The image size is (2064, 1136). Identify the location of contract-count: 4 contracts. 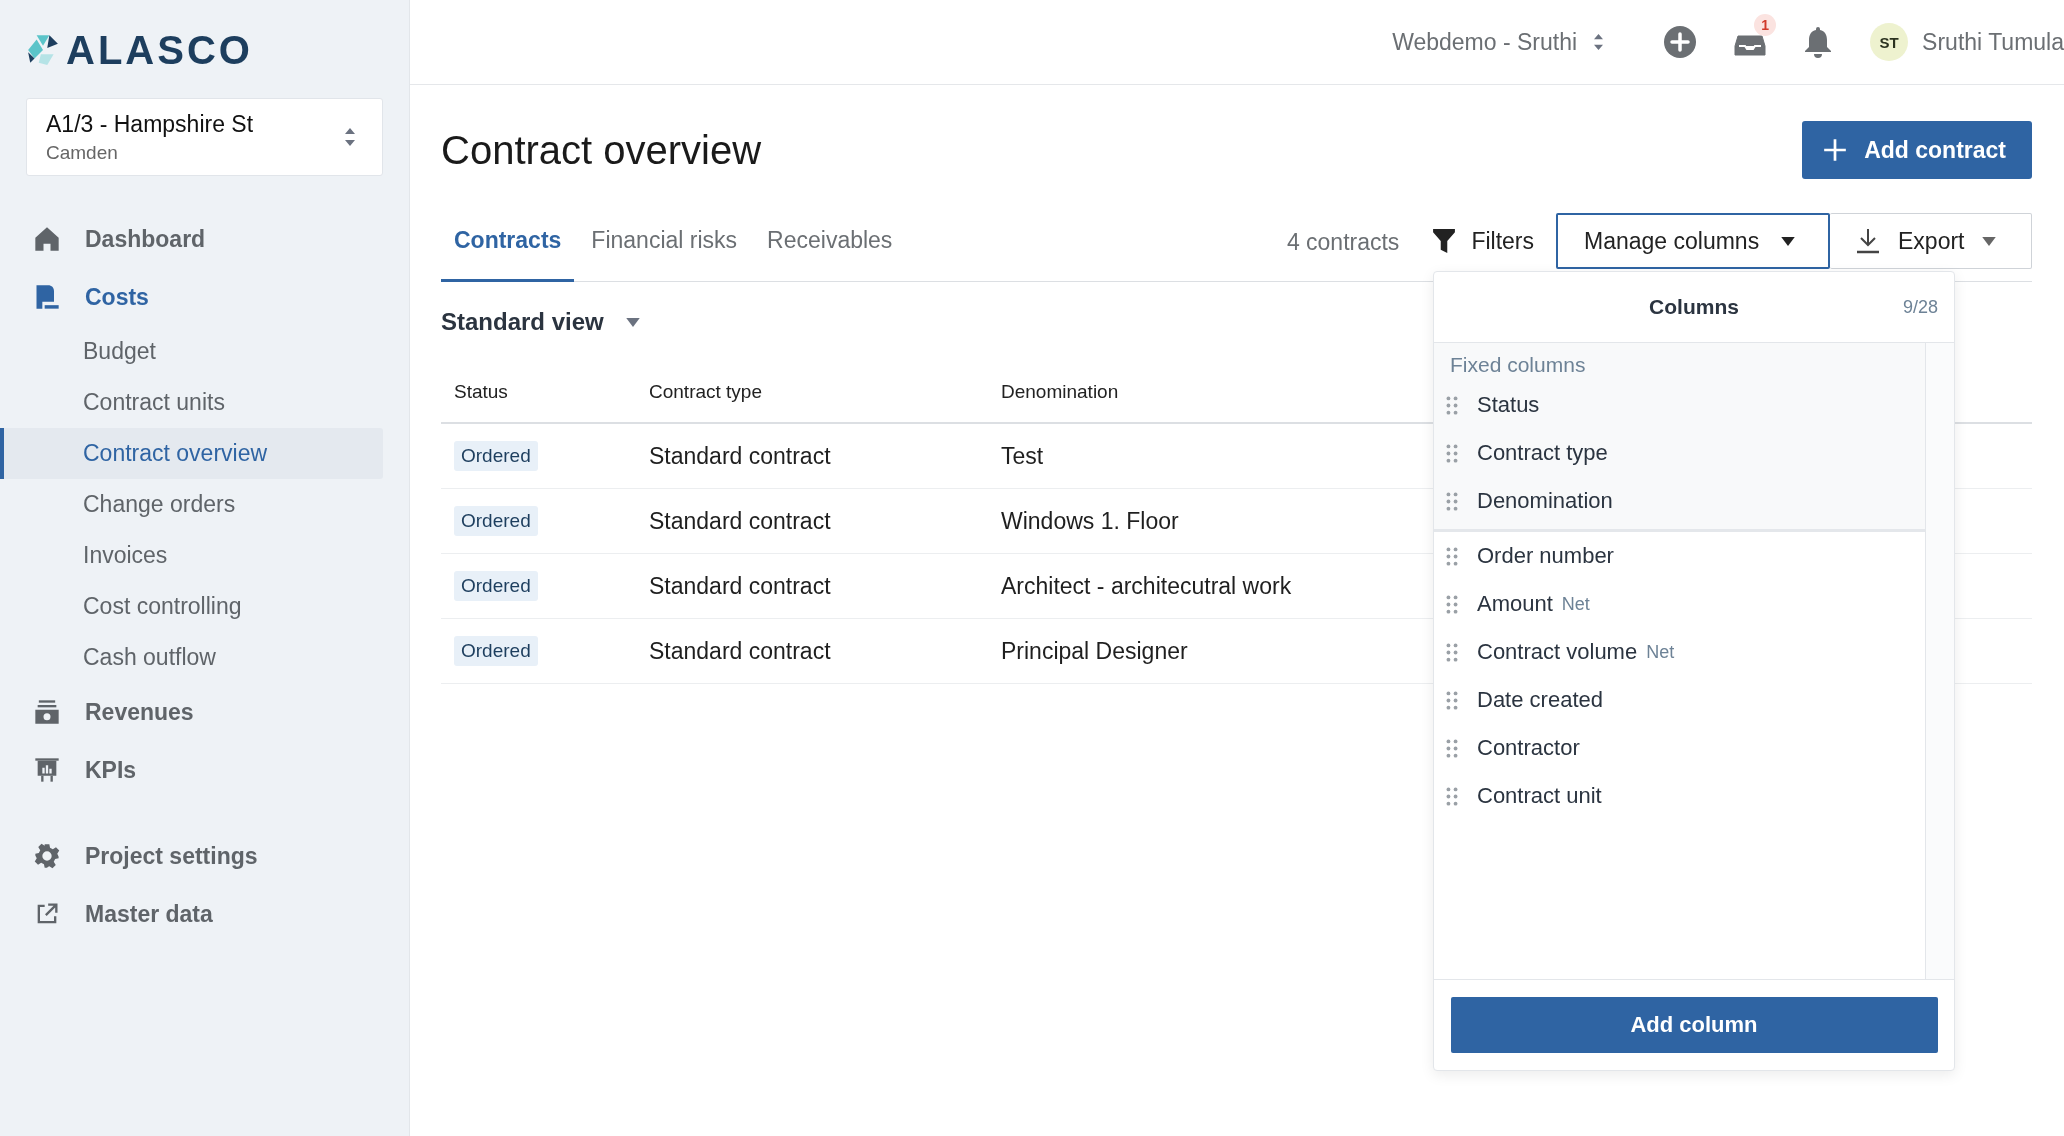
(1343, 242).